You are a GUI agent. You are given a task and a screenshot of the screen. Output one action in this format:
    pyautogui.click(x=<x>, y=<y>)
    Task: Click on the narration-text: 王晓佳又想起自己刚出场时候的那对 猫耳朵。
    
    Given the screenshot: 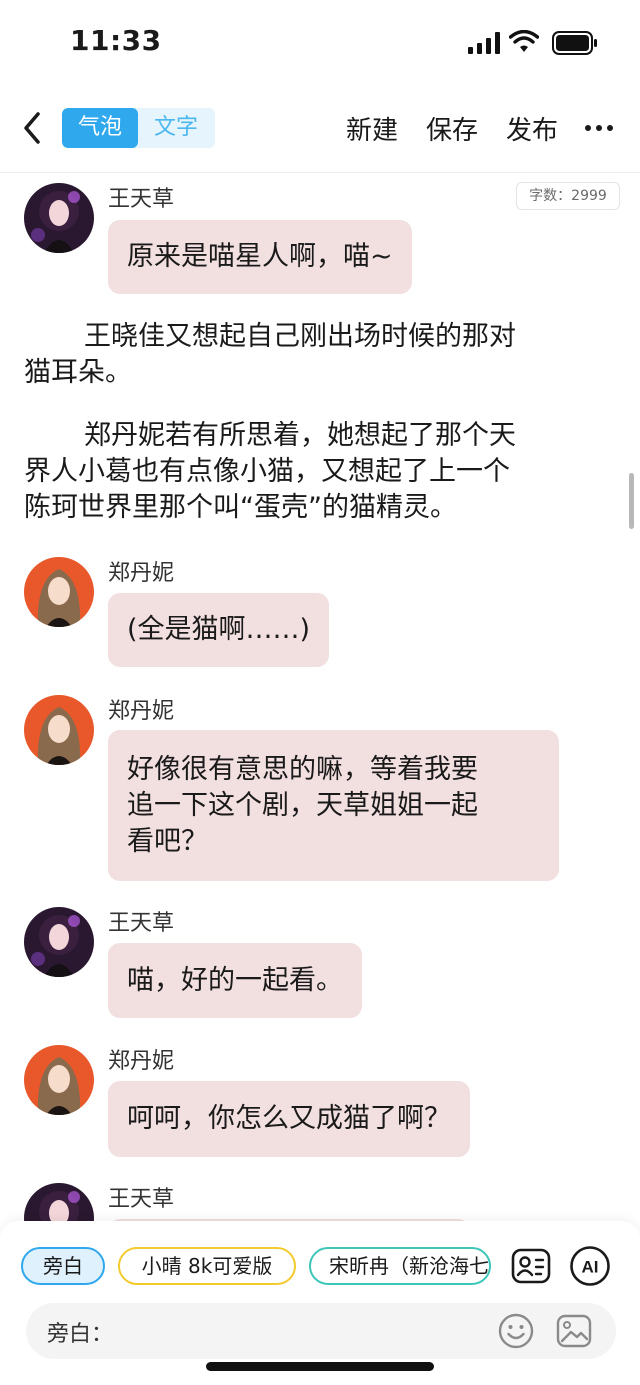 What is the action you would take?
    pyautogui.click(x=314, y=355)
    